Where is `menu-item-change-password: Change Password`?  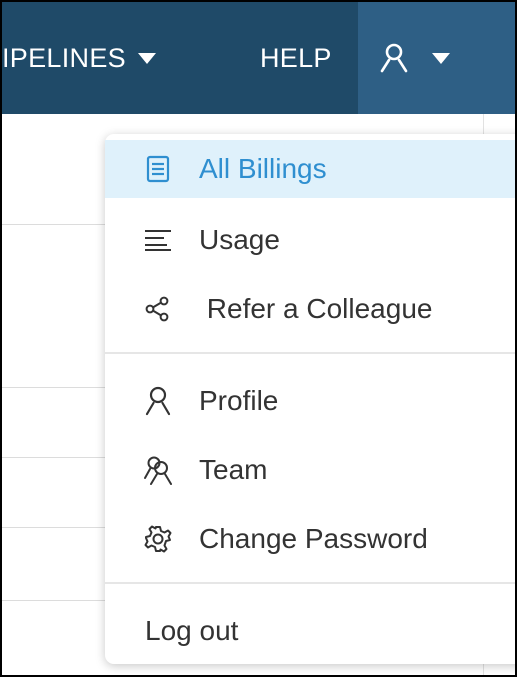
menu-item-change-password: Change Password is located at coordinates (310, 539).